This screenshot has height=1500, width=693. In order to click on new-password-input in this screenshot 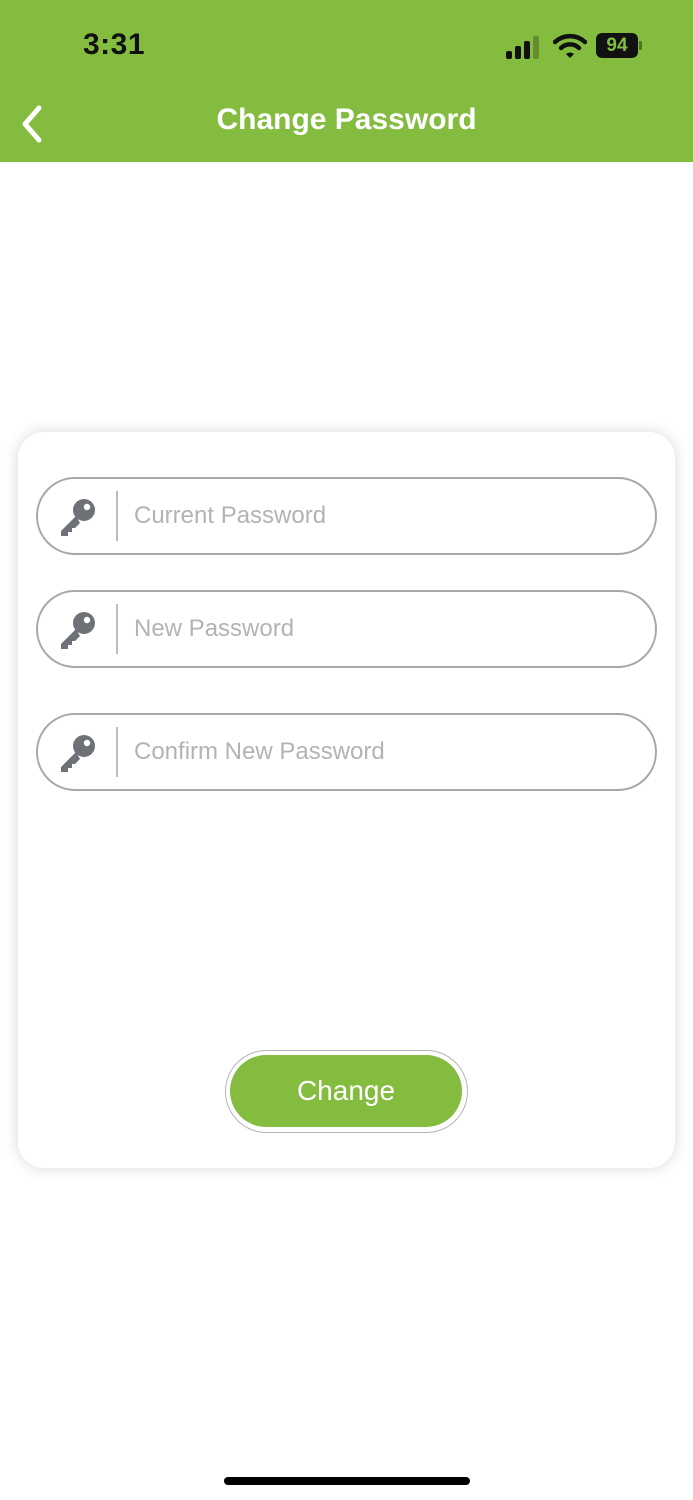, I will do `click(384, 629)`.